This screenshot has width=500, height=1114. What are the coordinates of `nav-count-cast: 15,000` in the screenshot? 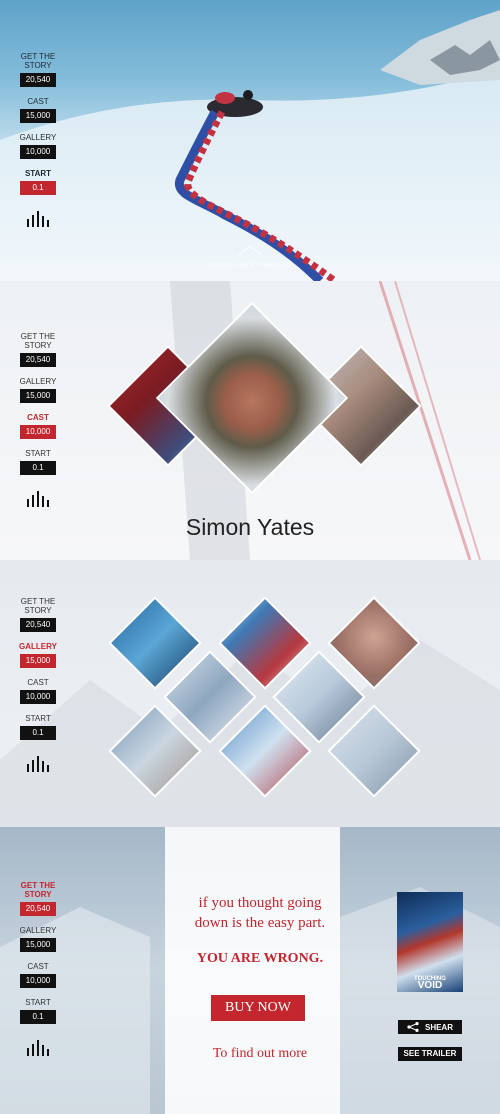 It's located at (38, 116).